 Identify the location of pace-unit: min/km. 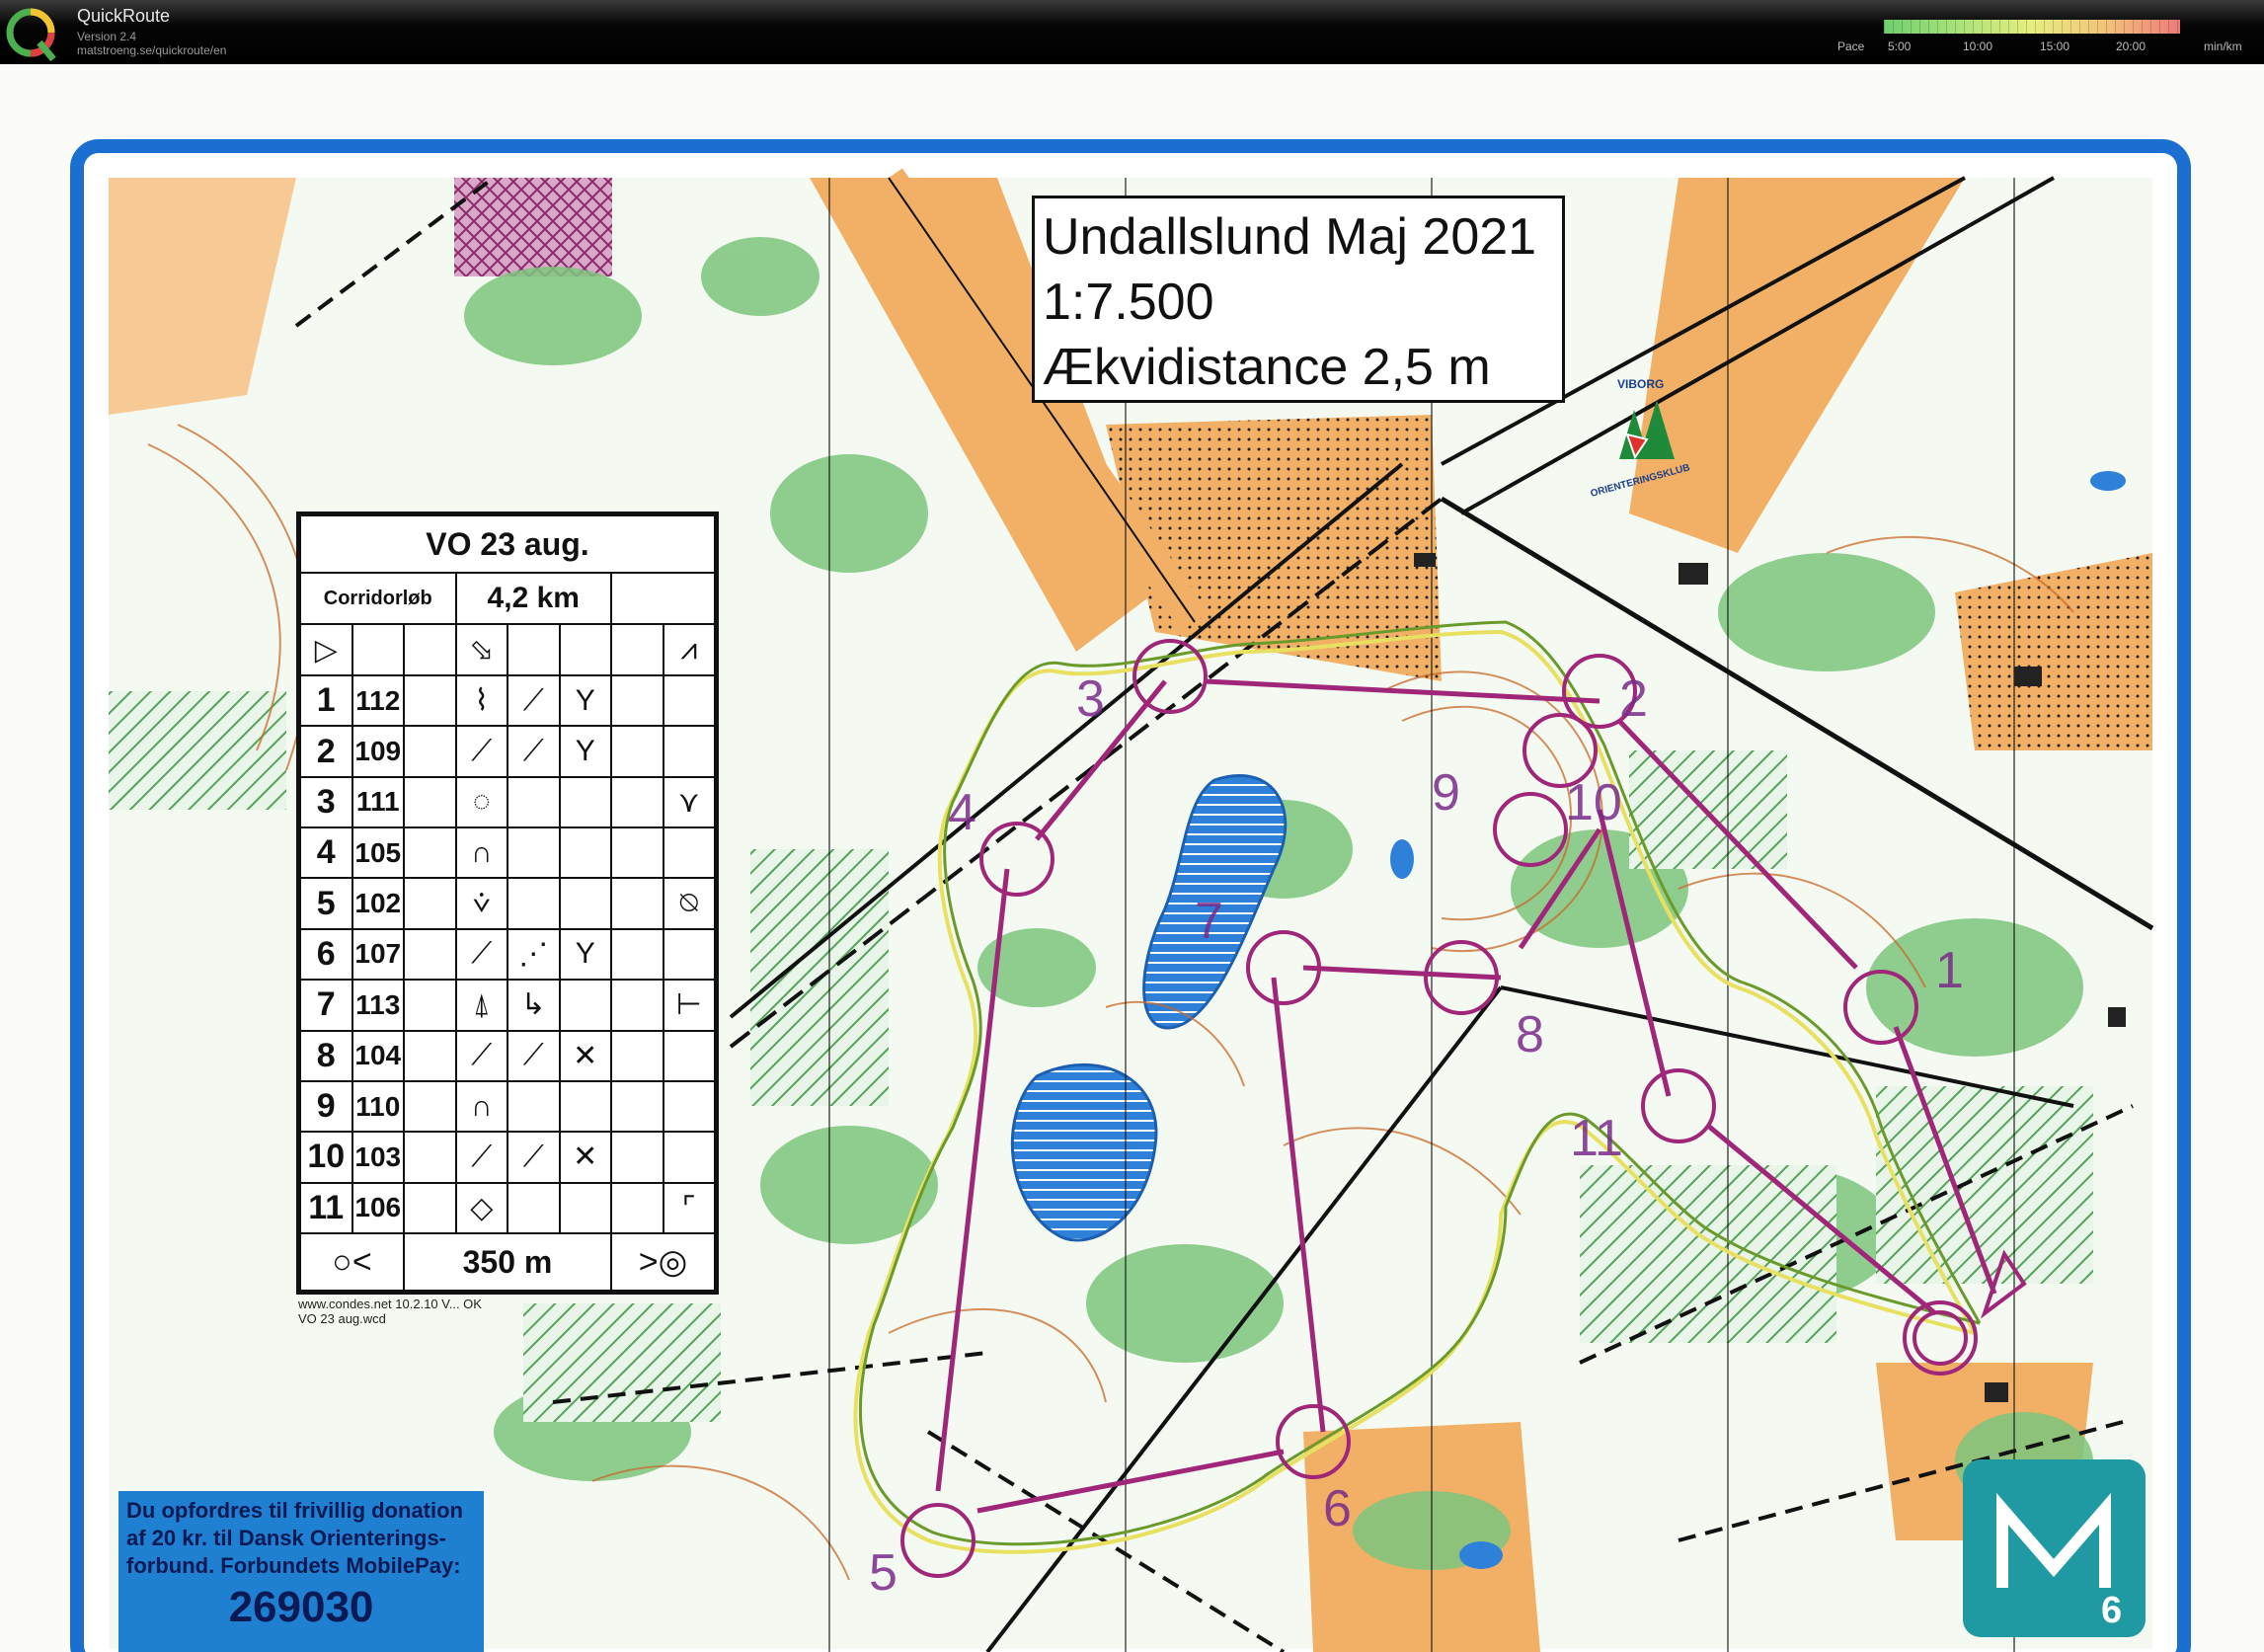
(2223, 46).